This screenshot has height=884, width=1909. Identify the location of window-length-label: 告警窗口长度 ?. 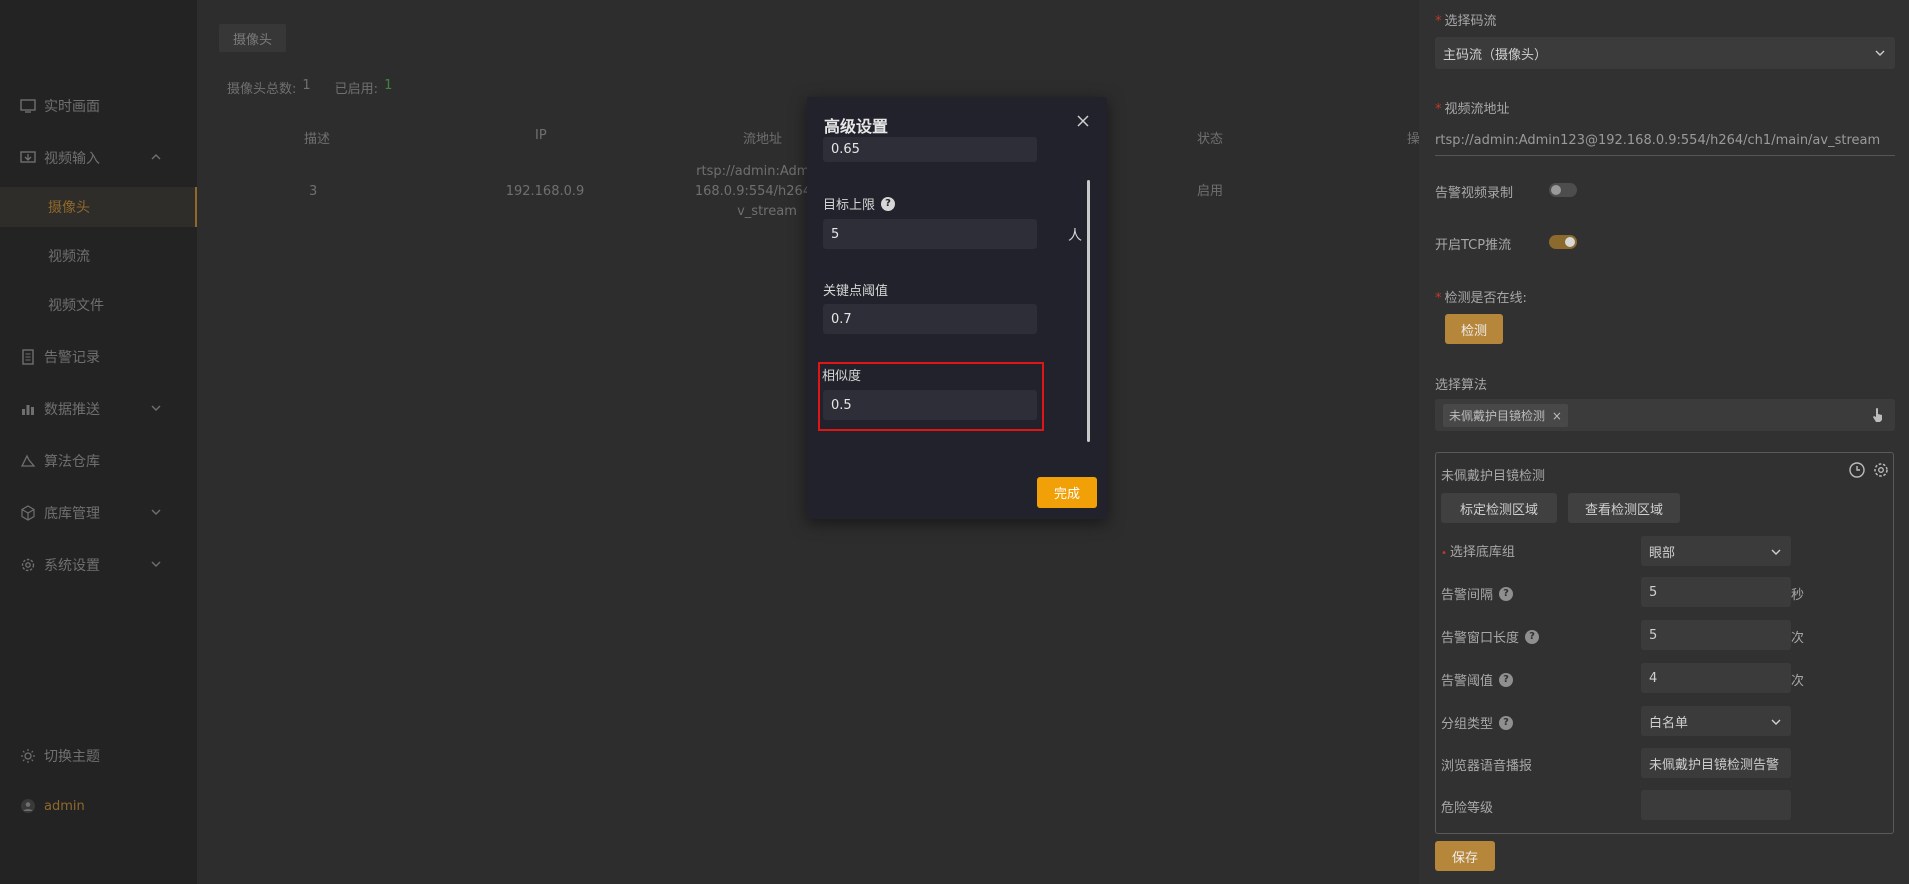
(1490, 636).